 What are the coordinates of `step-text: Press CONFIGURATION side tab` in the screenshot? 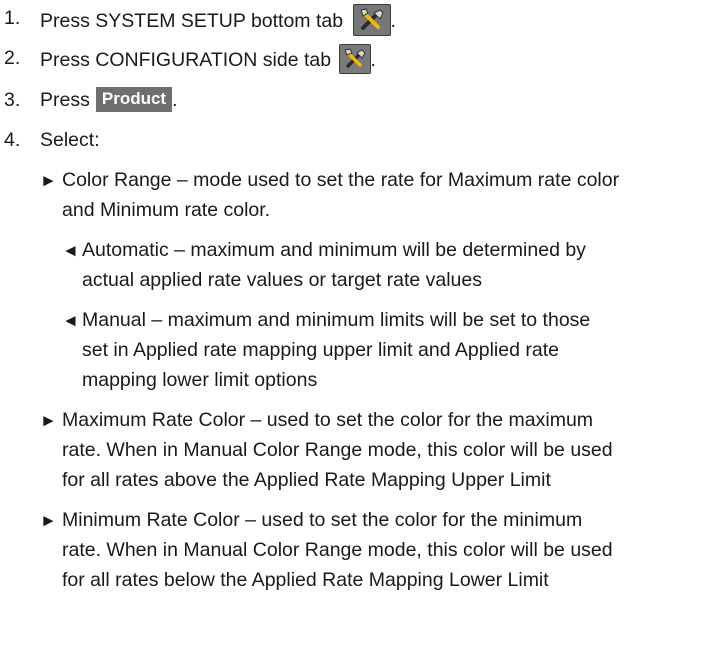 It's located at (186, 60).